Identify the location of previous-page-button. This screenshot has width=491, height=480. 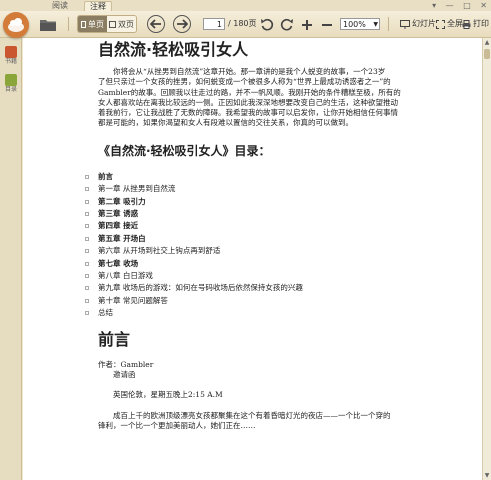
(156, 24).